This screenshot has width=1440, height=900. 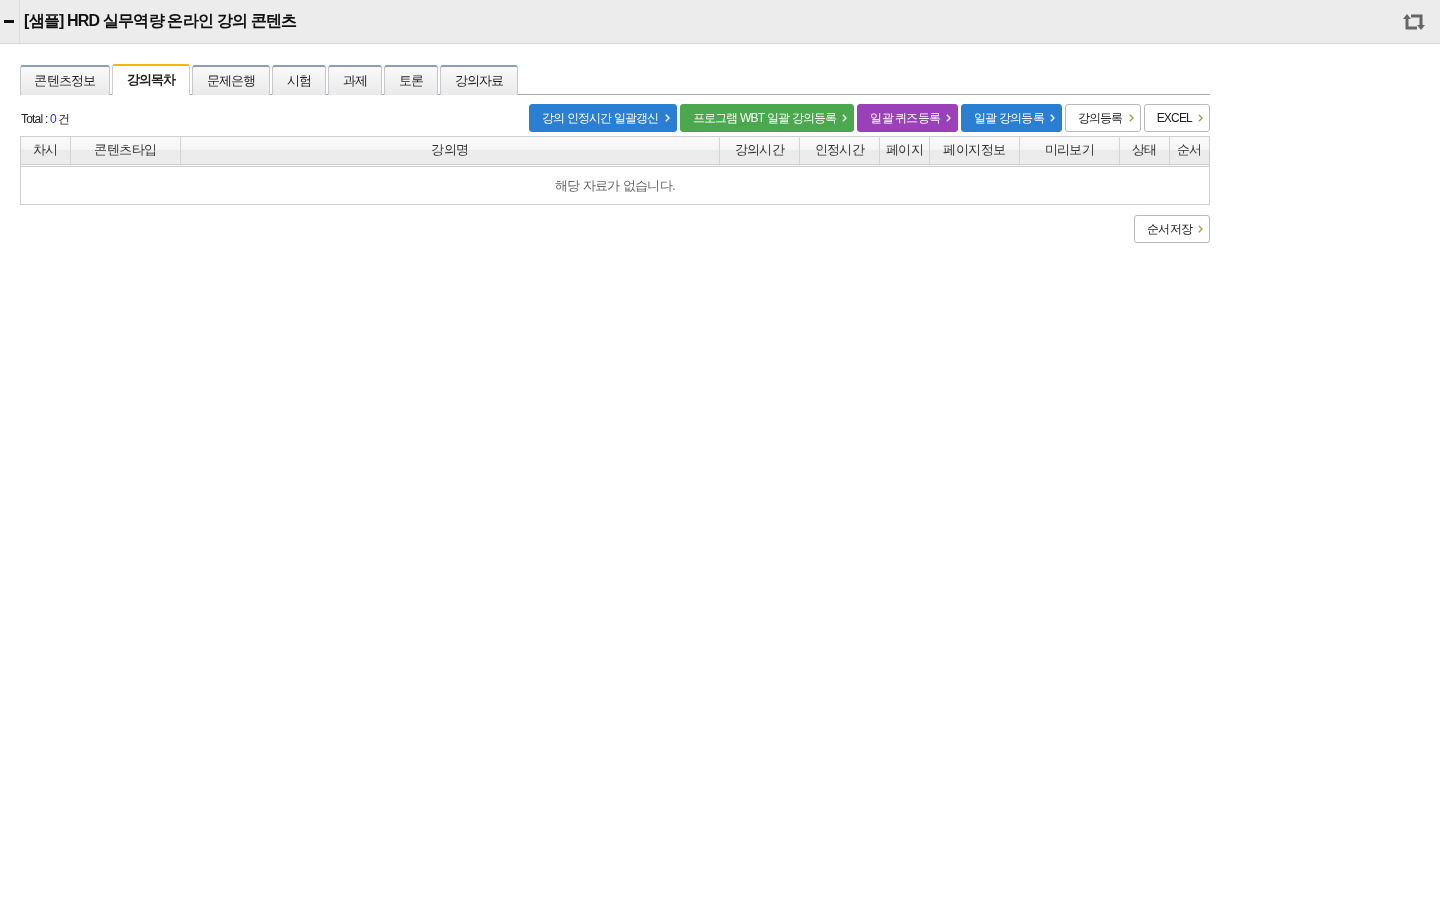 I want to click on action-button: 강의 인정시간 일괄갱신, so click(x=602, y=118).